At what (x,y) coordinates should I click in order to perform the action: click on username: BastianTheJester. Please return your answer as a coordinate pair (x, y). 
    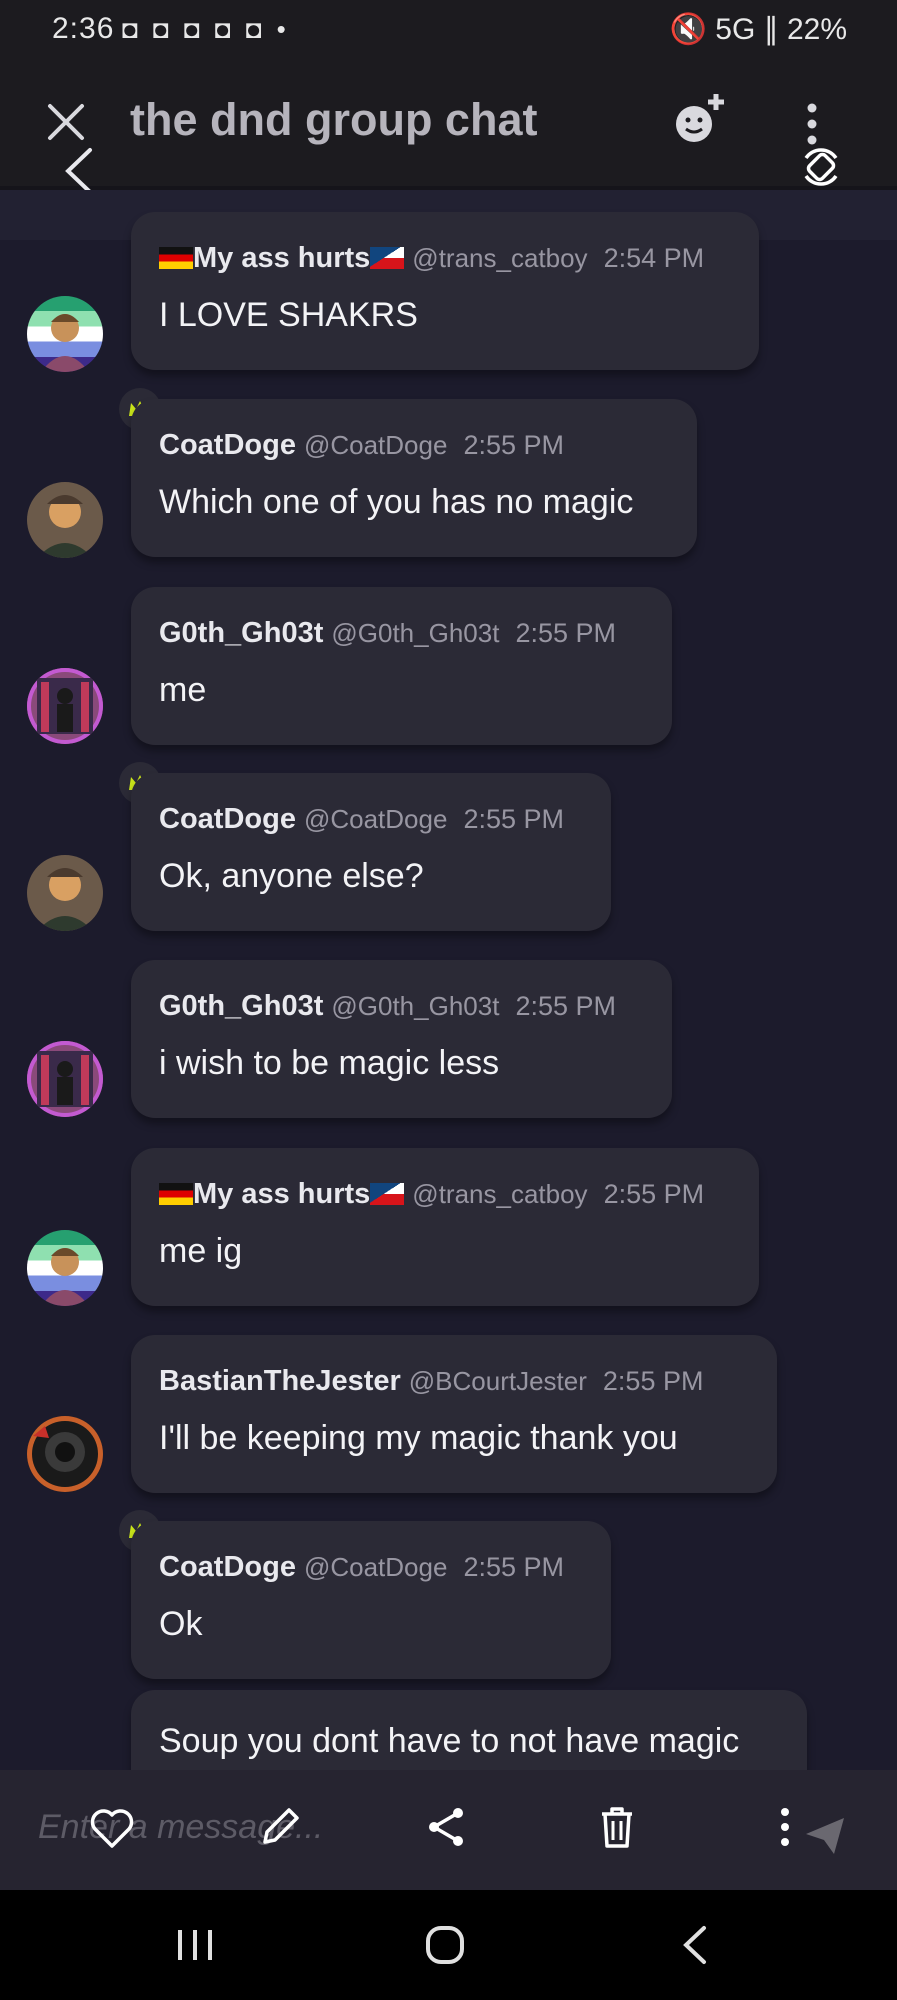
    Looking at the image, I should click on (280, 1381).